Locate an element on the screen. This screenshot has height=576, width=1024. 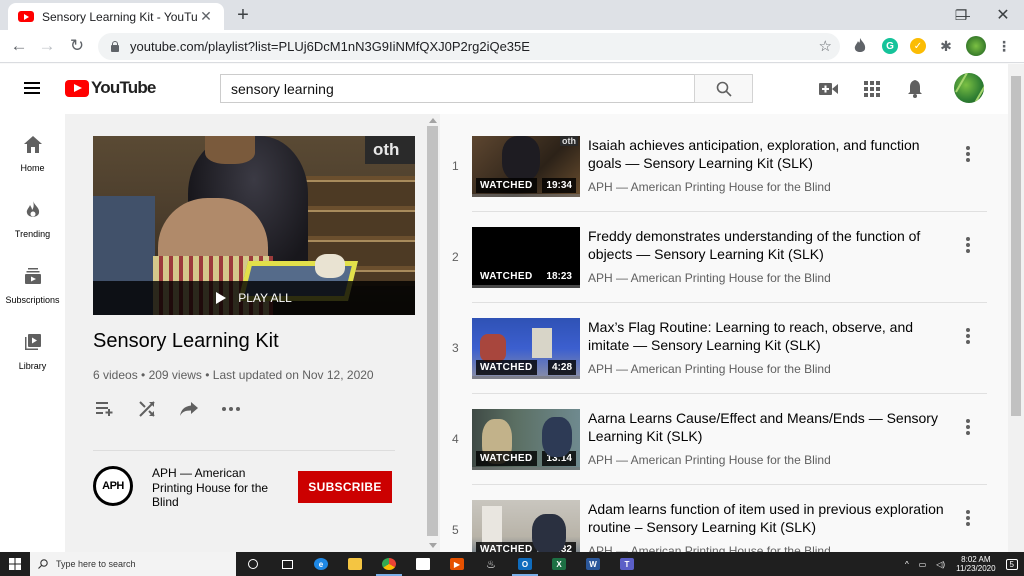
page-scrollbar is located at coordinates (1016, 308).